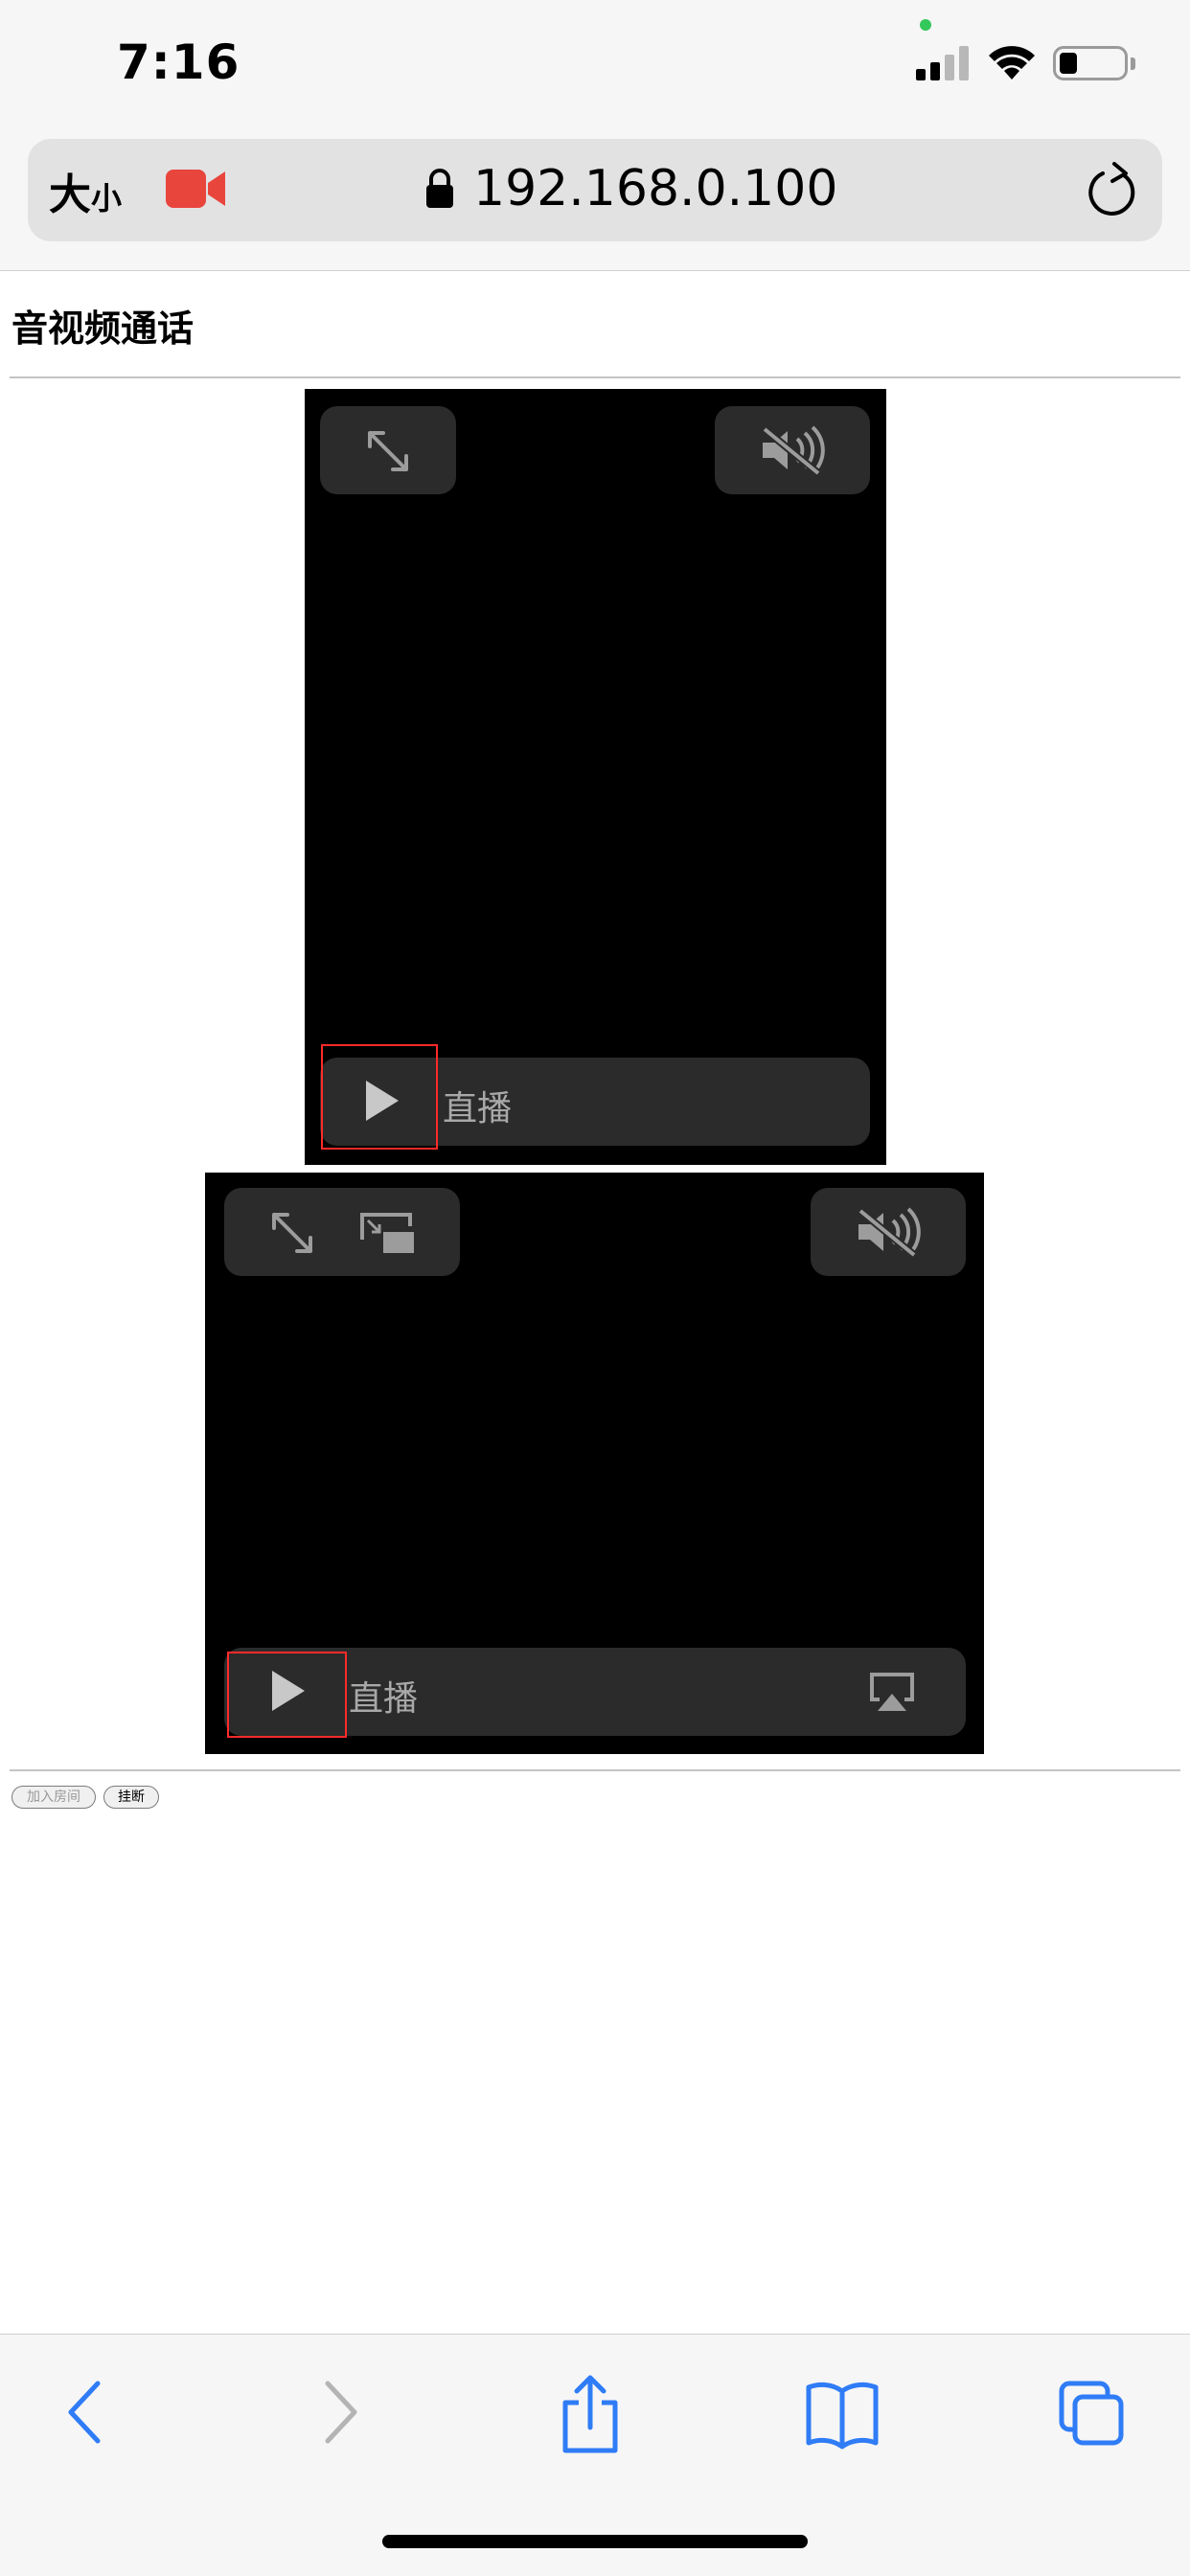 The image size is (1190, 2576). What do you see at coordinates (341, 2412) in the screenshot?
I see `forward-icon` at bounding box center [341, 2412].